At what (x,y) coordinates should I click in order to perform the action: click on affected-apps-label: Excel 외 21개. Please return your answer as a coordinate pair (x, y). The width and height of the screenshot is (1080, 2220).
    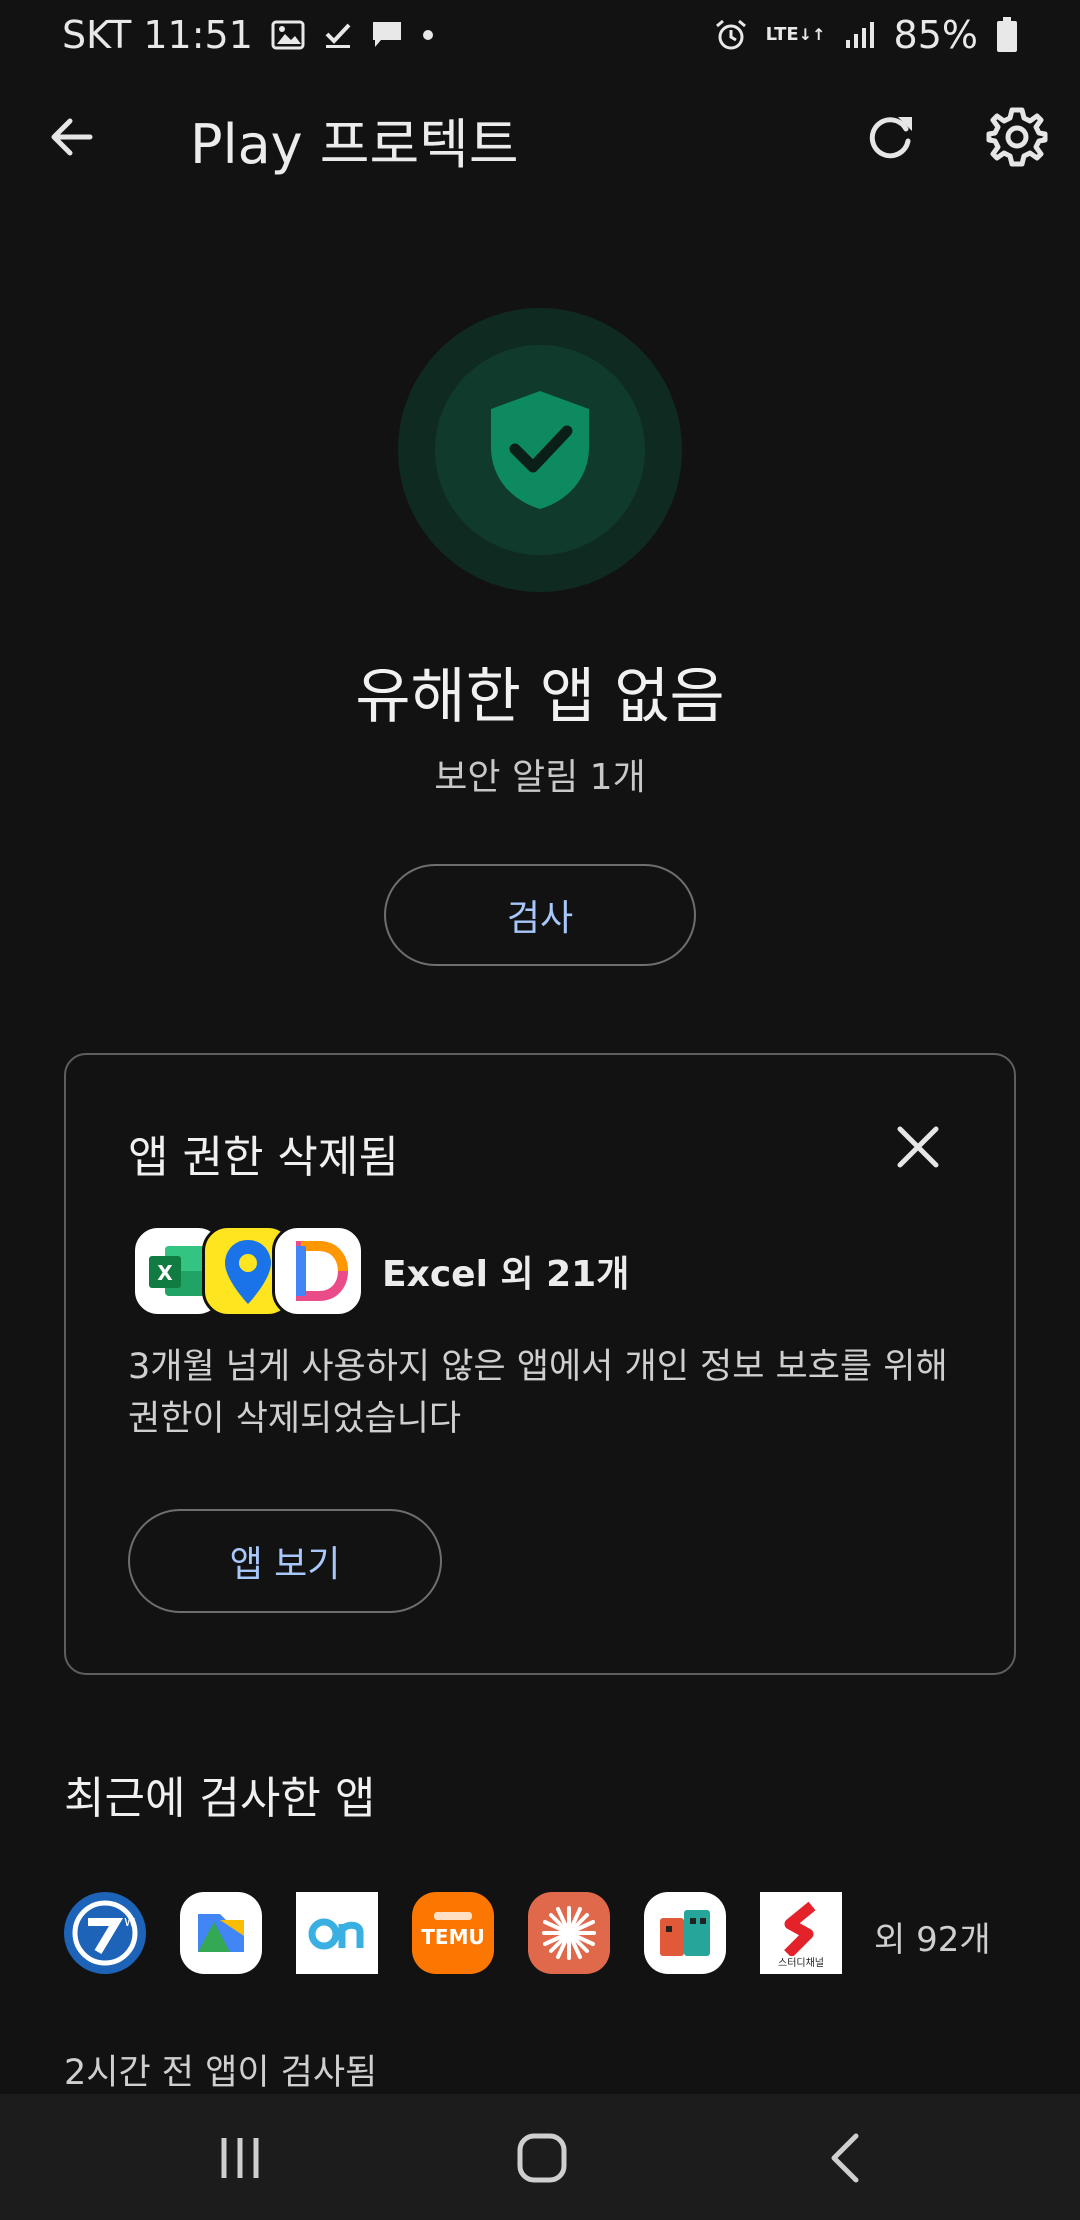
    Looking at the image, I should click on (506, 1274).